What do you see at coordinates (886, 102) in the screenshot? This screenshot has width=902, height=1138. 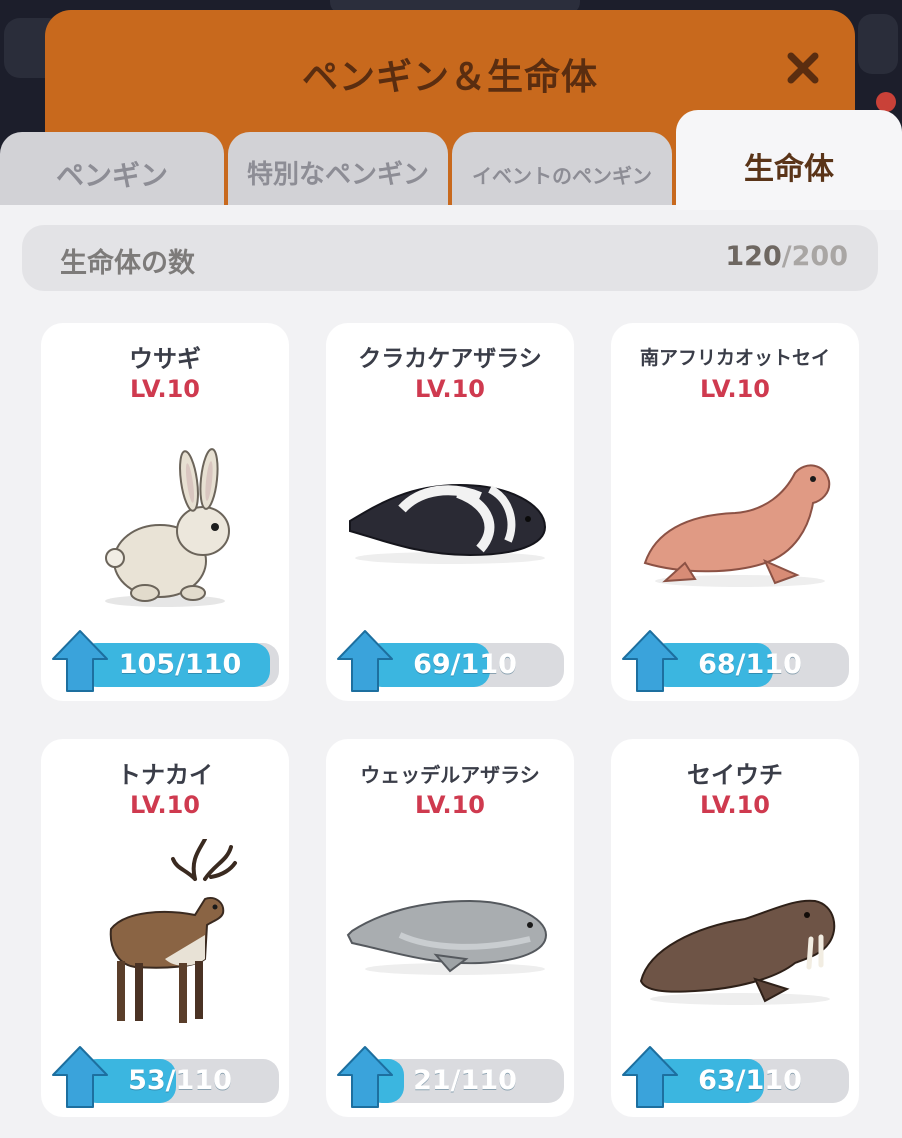 I see `background-notification-badge` at bounding box center [886, 102].